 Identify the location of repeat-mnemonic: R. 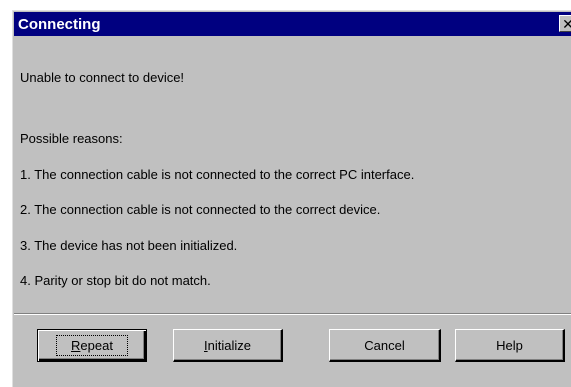
(76, 345).